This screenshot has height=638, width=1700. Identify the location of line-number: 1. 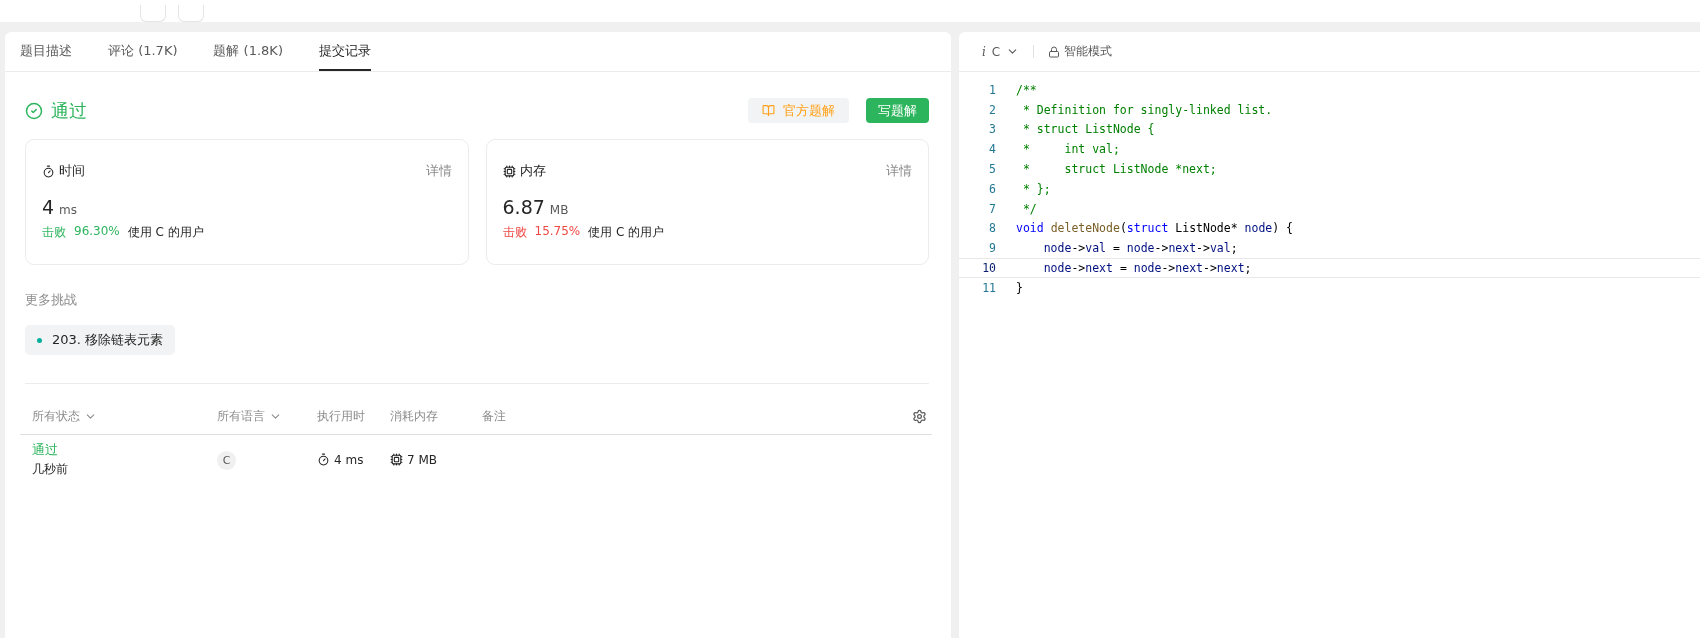
(992, 89).